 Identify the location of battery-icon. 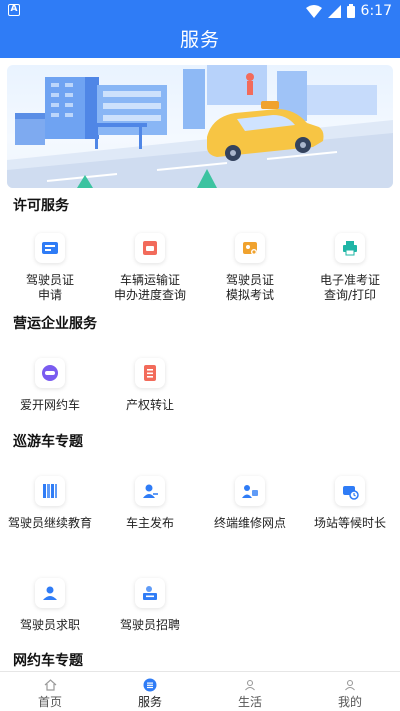
(350, 11).